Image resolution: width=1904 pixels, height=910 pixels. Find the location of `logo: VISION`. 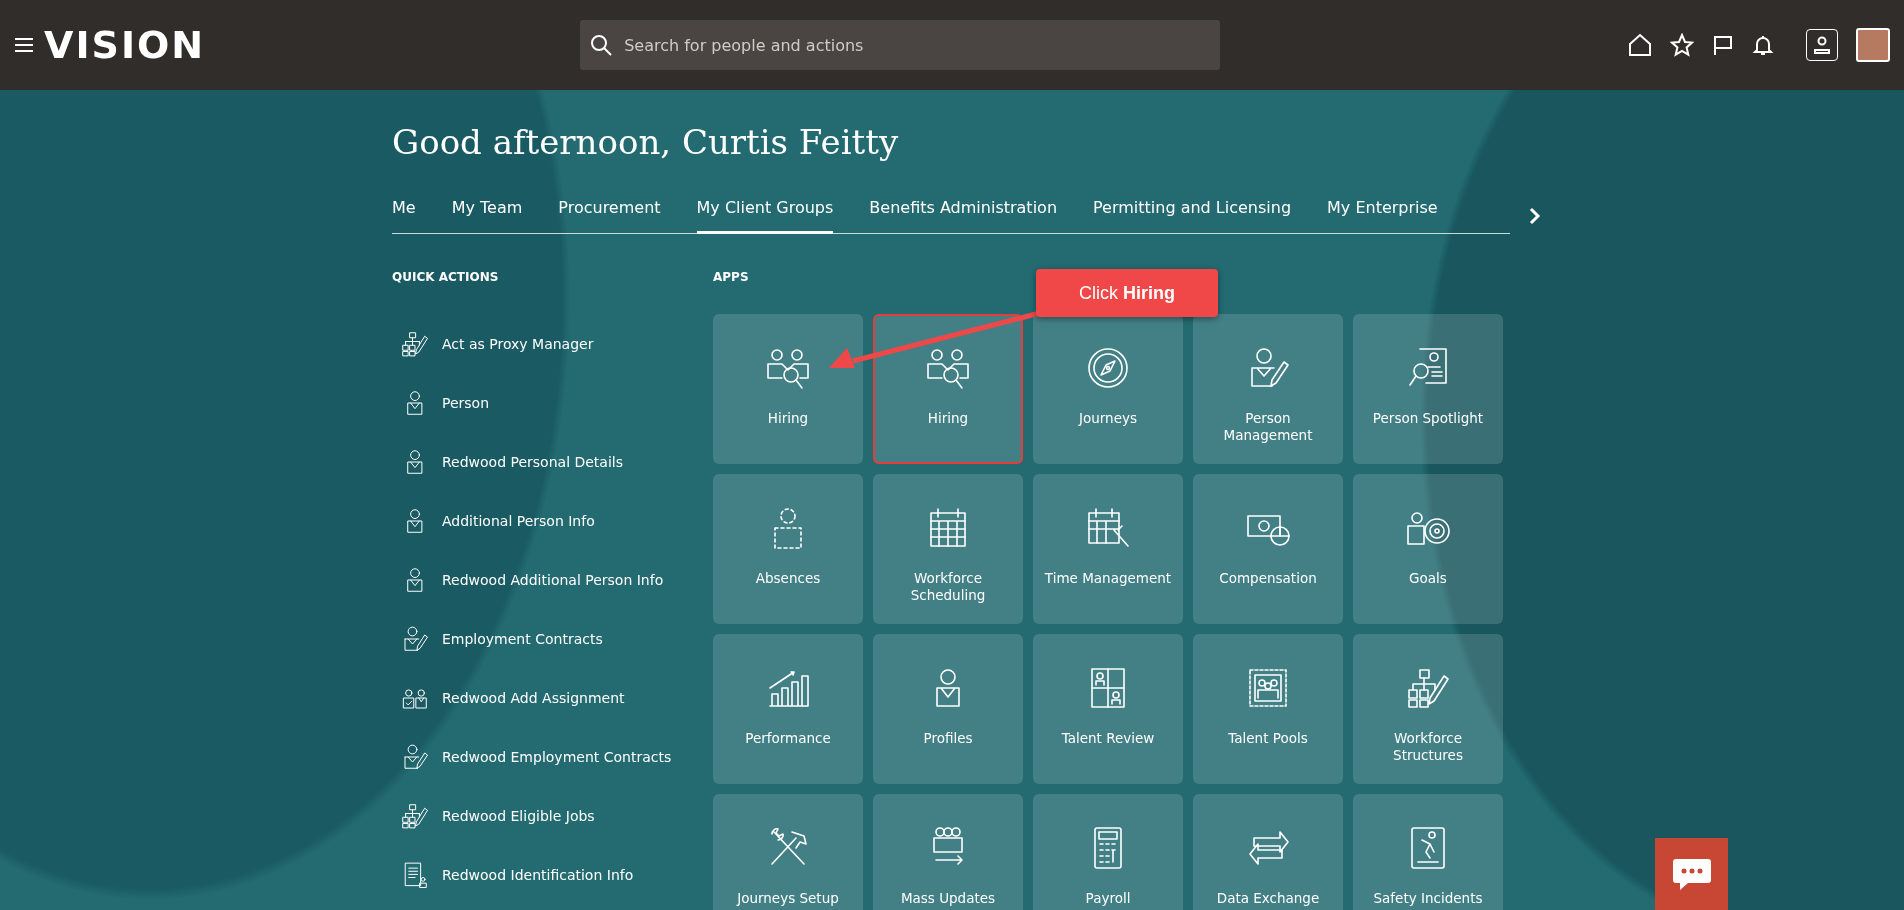

logo: VISION is located at coordinates (125, 45).